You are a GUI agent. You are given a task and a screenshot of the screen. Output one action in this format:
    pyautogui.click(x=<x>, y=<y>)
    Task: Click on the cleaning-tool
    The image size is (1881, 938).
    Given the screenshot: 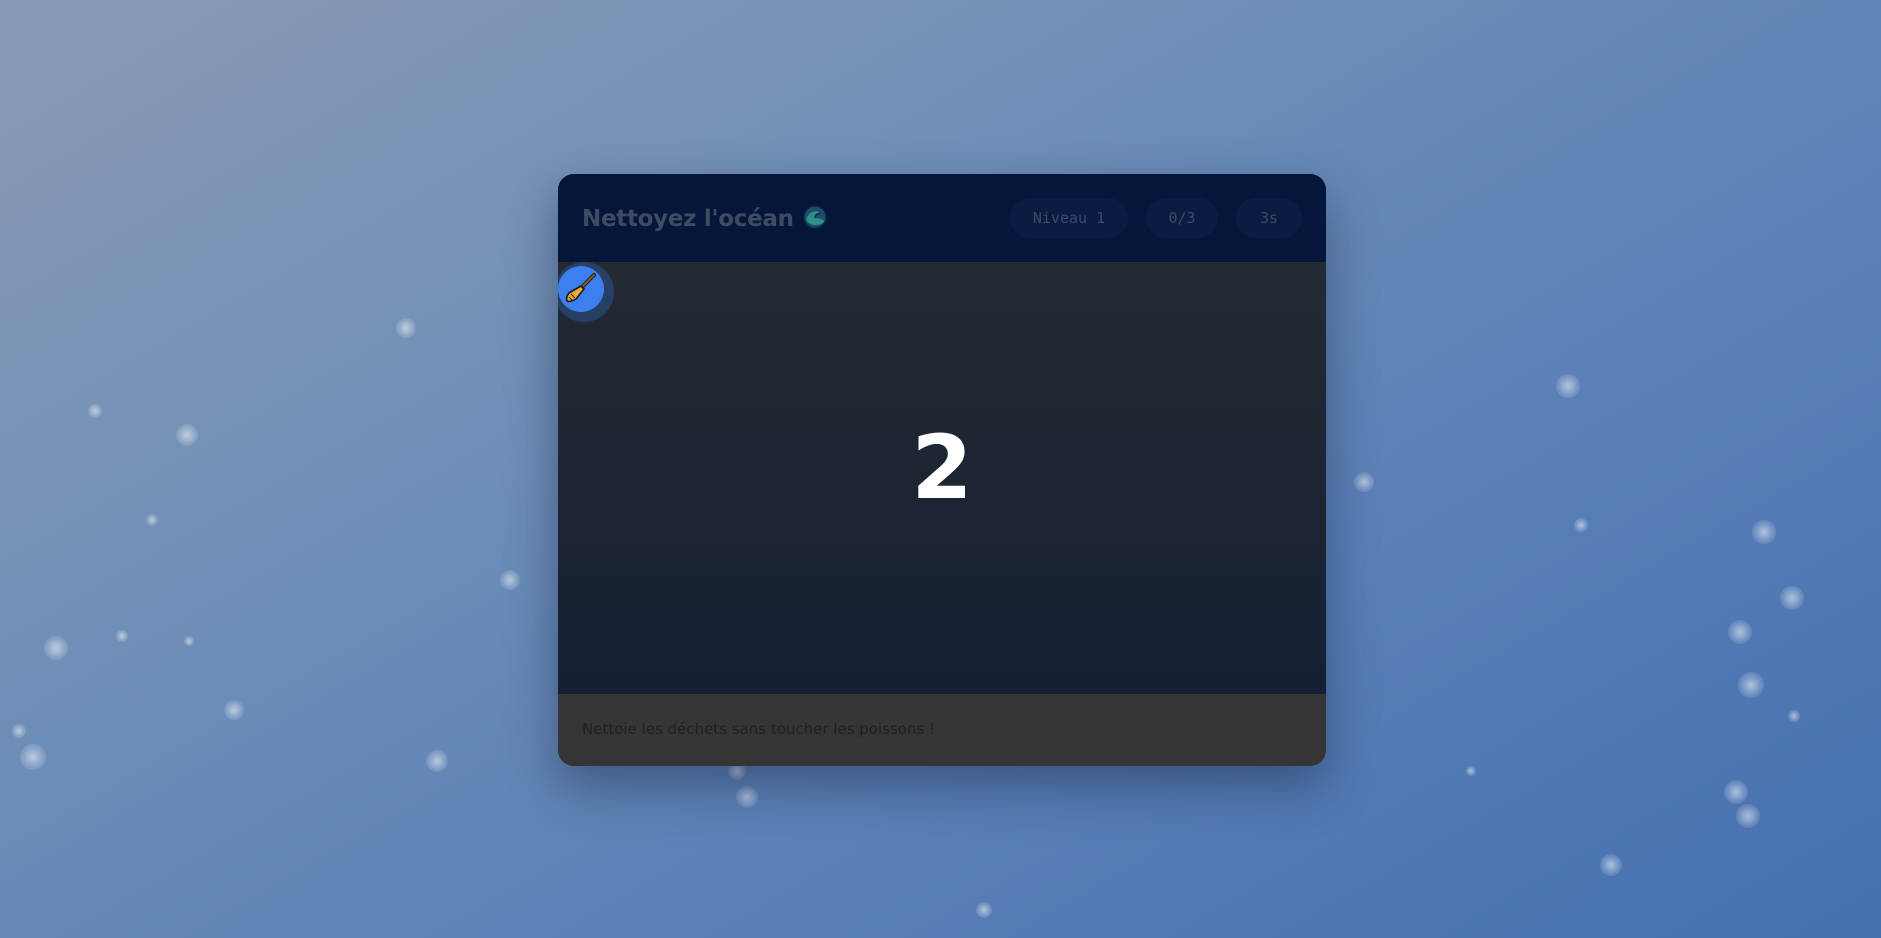 What is the action you would take?
    pyautogui.click(x=586, y=292)
    